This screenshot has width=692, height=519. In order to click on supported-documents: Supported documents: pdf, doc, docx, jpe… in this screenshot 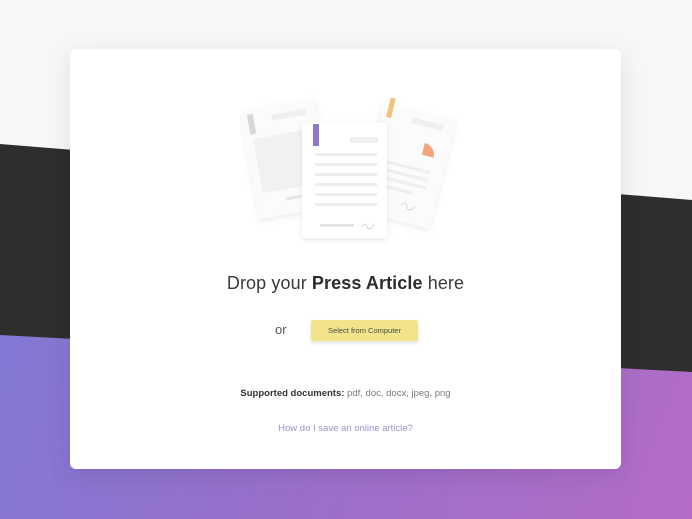, I will do `click(345, 393)`.